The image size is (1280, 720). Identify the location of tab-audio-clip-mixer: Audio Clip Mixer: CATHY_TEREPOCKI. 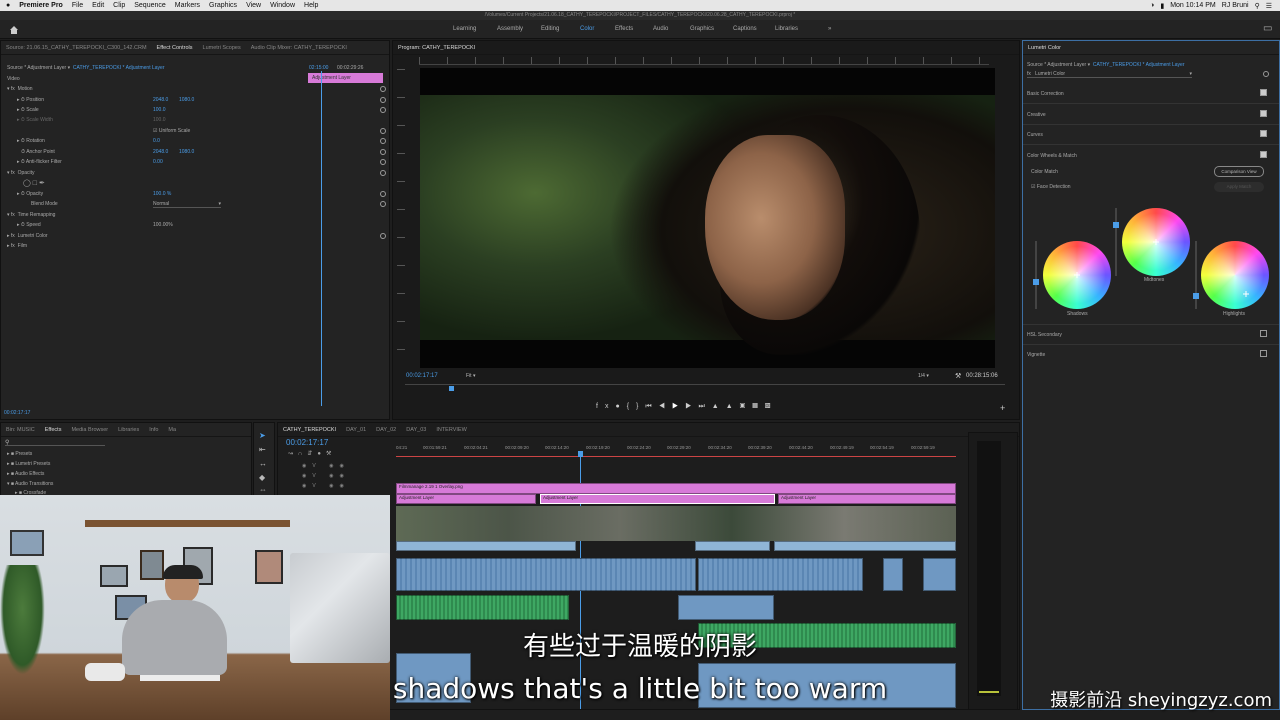
(299, 48).